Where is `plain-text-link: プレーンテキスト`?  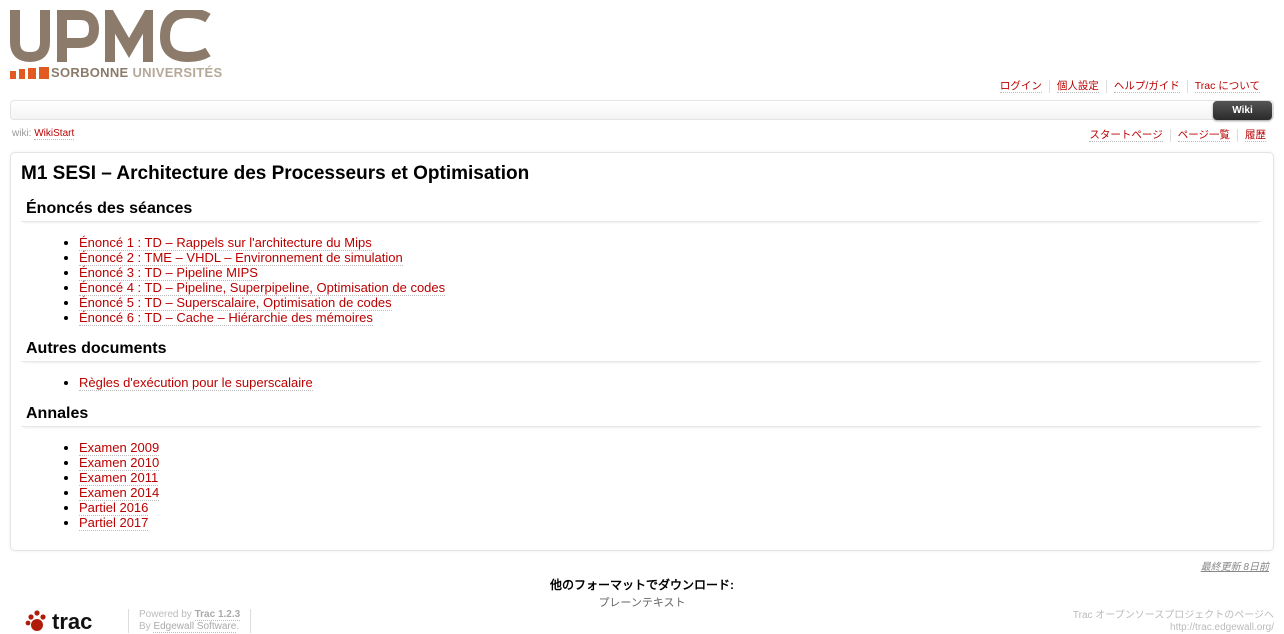
plain-text-link: プレーンテキスト is located at coordinates (642, 602).